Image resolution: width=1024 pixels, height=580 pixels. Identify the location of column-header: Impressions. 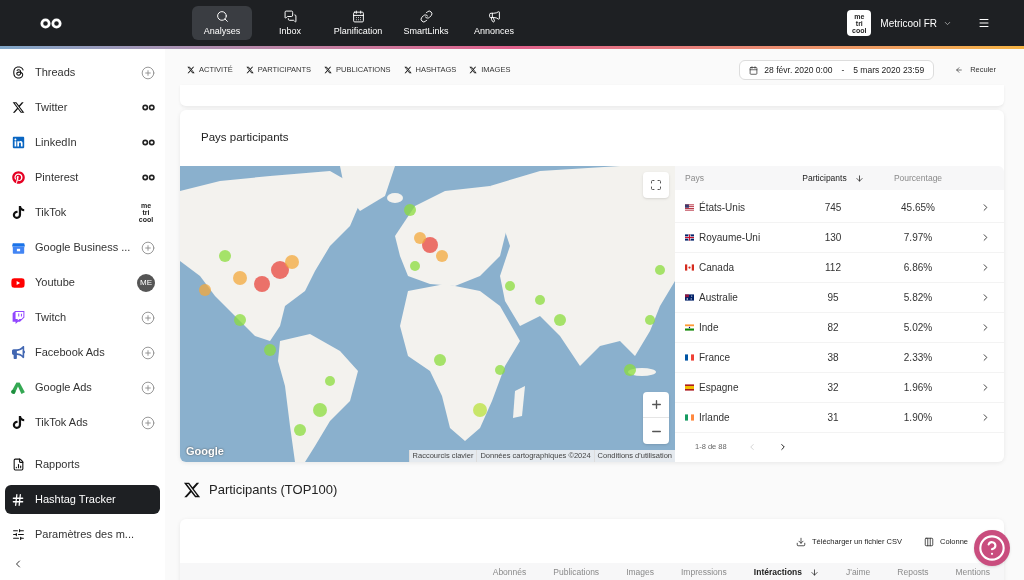
(704, 572).